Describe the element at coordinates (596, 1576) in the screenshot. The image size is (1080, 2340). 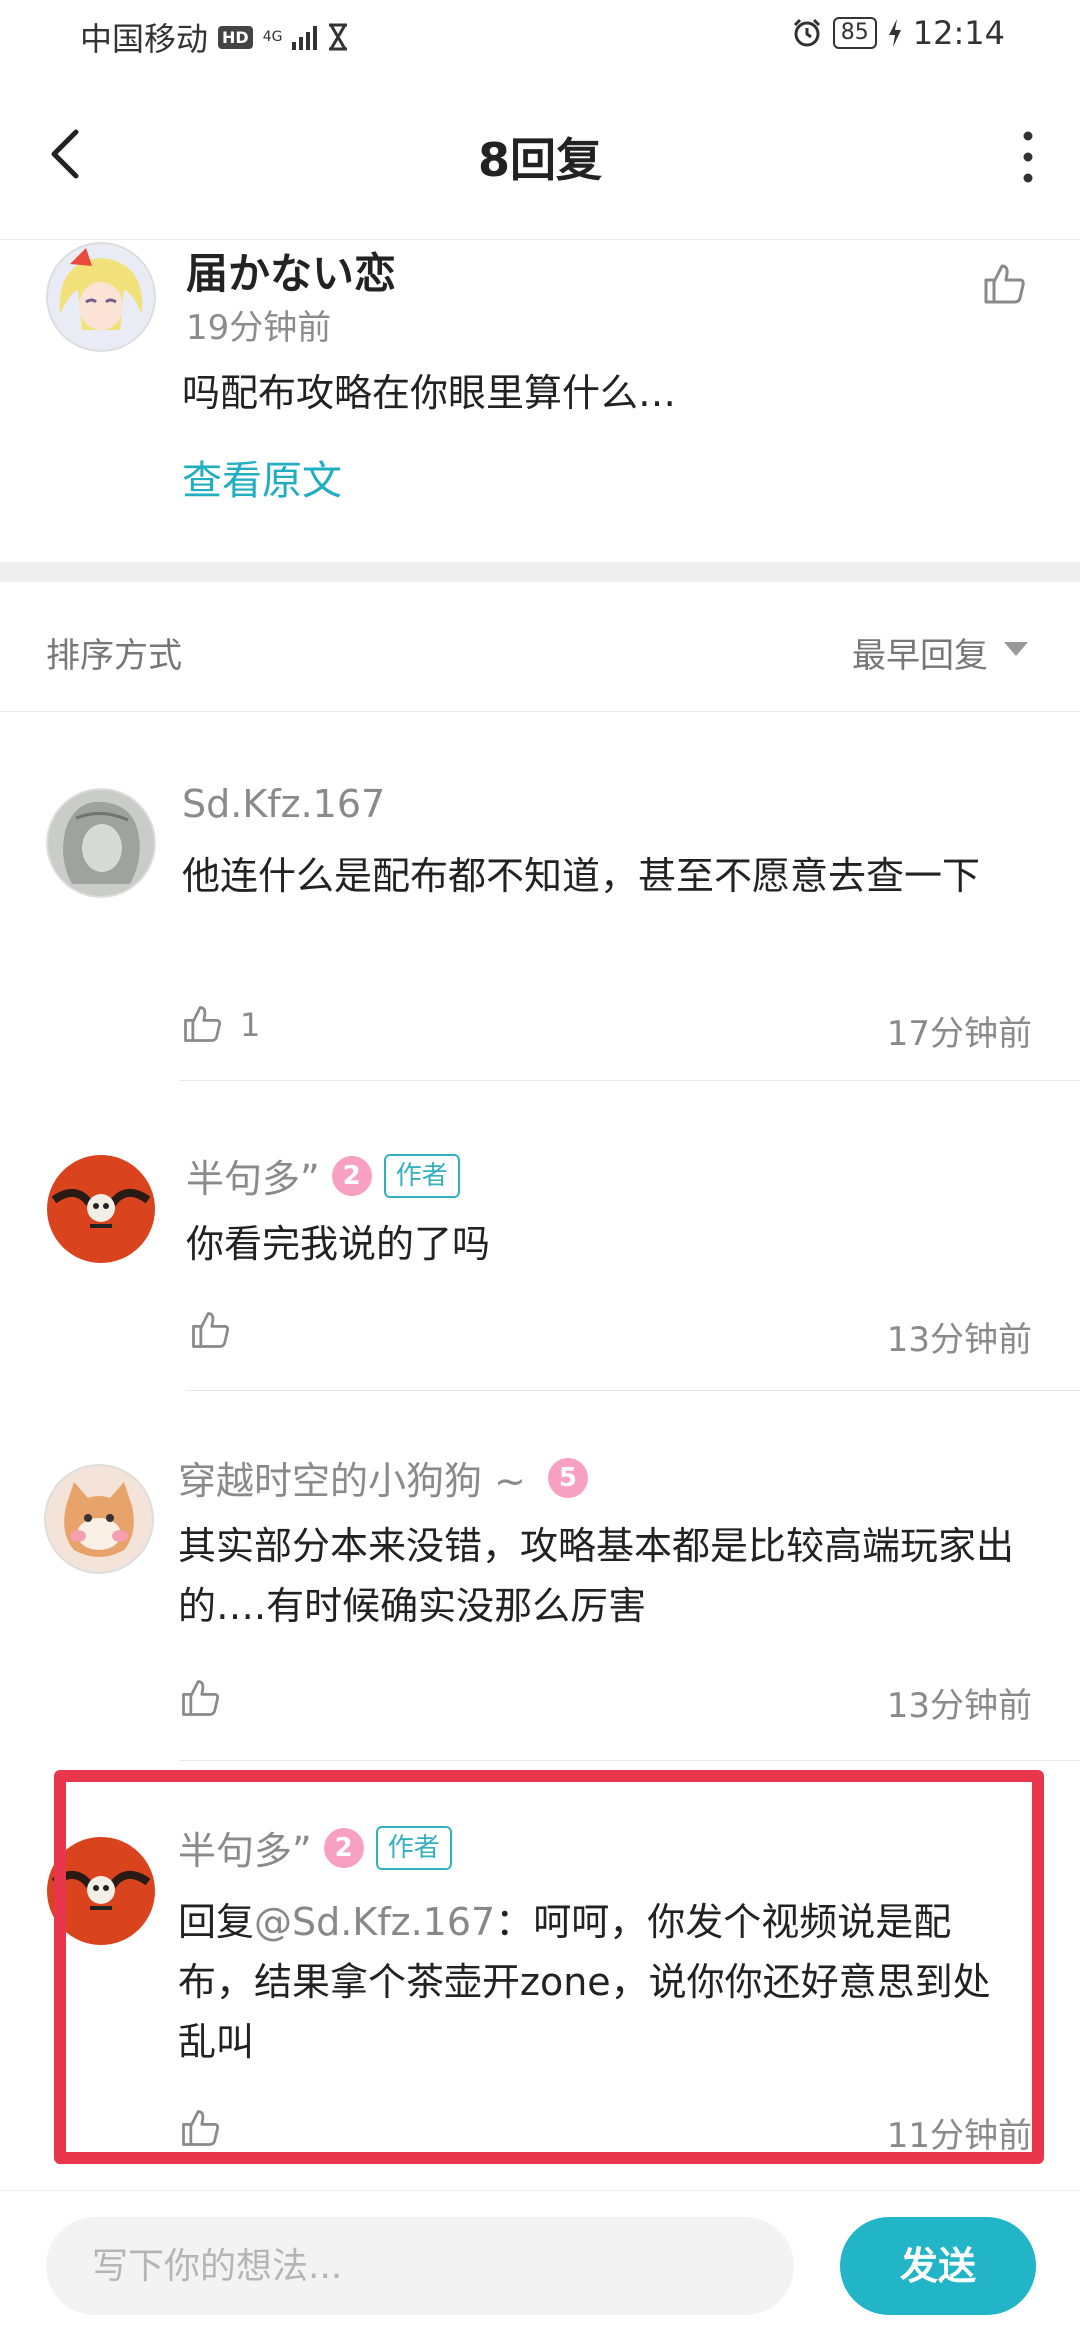
I see `reply-text: 其实部分本来没错，攻略基本都是比较高端玩家出的….有时候确实没那么厉害` at that location.